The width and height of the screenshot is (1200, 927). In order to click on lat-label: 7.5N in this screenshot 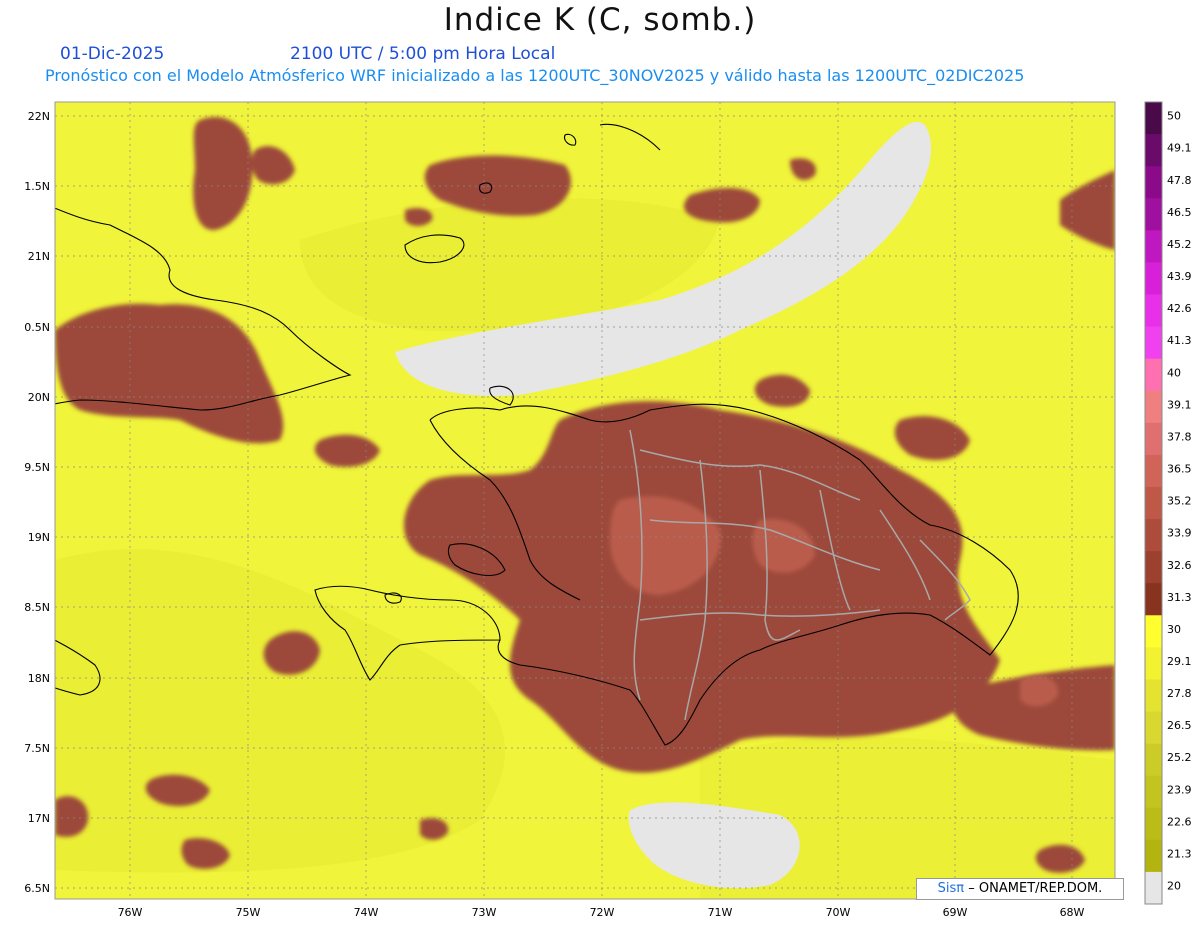, I will do `click(37, 748)`.